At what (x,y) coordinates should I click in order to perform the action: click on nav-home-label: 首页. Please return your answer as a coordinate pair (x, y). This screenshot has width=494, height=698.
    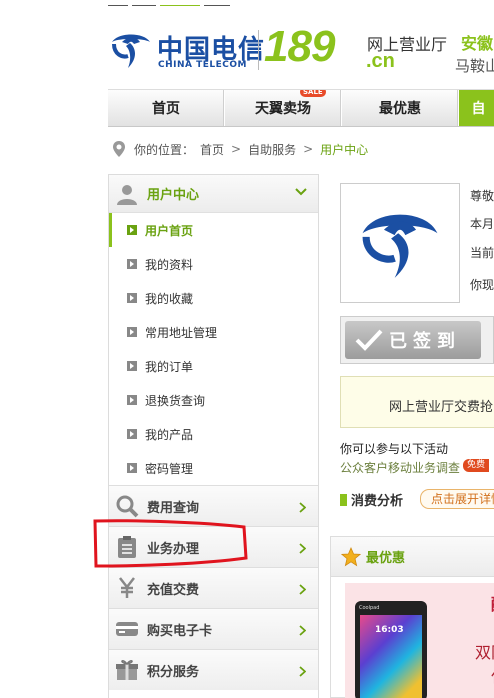
    Looking at the image, I should click on (166, 109).